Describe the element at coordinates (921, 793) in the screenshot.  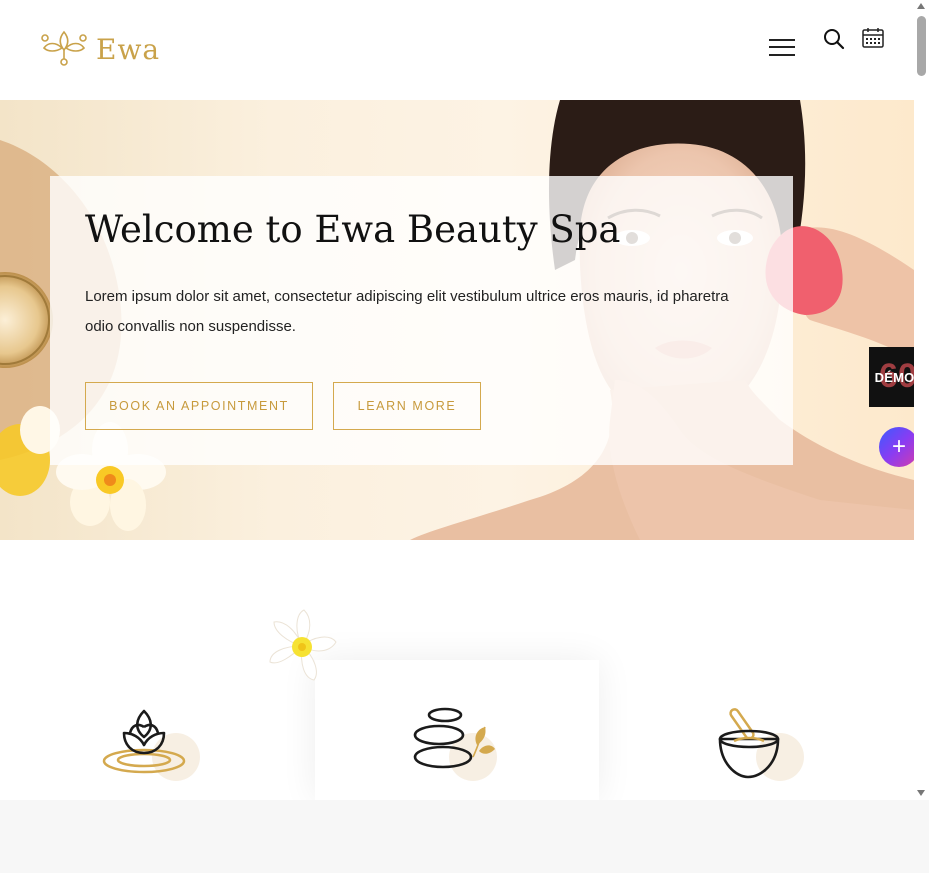
I see `scroll-down-arrow-icon` at that location.